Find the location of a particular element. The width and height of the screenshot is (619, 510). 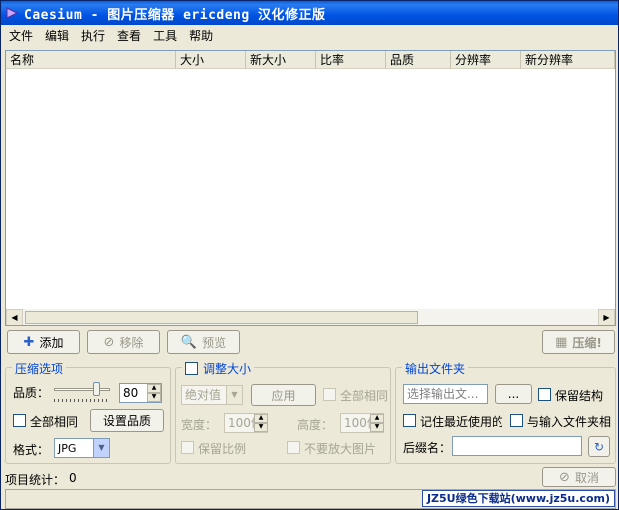

resize-all-same-label: 全部相同 is located at coordinates (364, 396).